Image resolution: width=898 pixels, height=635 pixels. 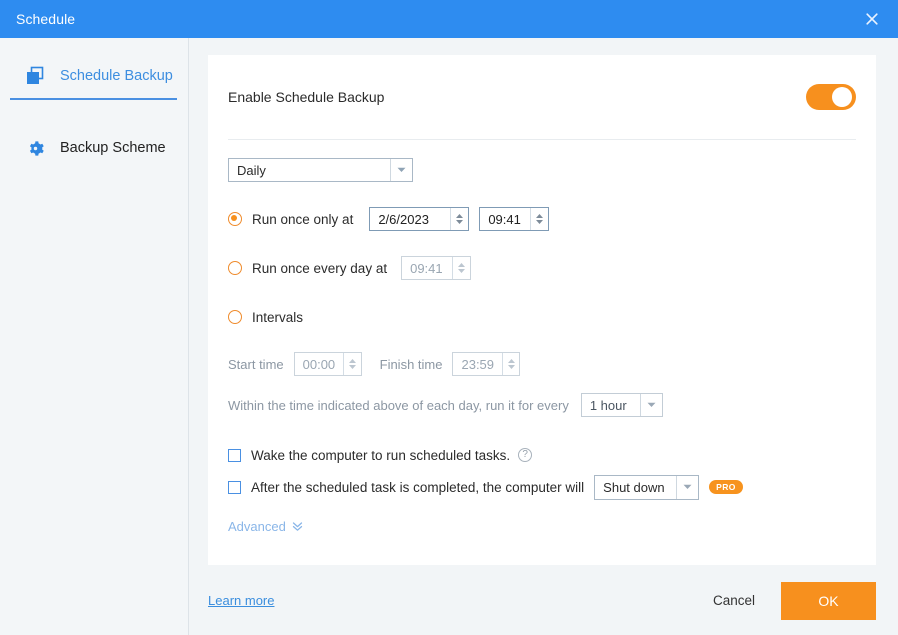 What do you see at coordinates (478, 364) in the screenshot?
I see `finish-time-value: 23:59` at bounding box center [478, 364].